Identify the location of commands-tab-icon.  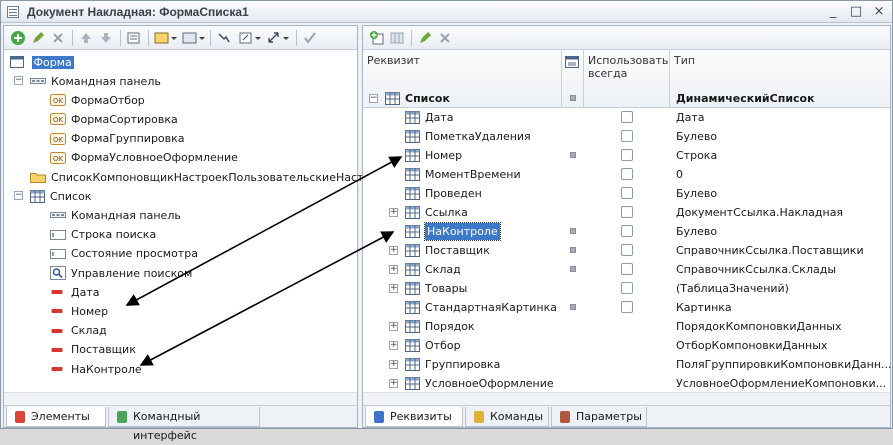
(479, 417).